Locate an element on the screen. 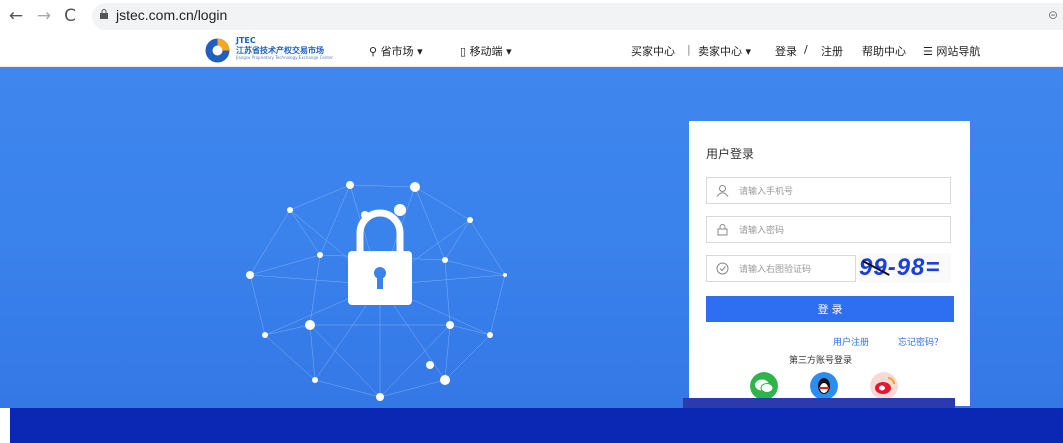  extension-icon: ⊝ is located at coordinates (1053, 15).